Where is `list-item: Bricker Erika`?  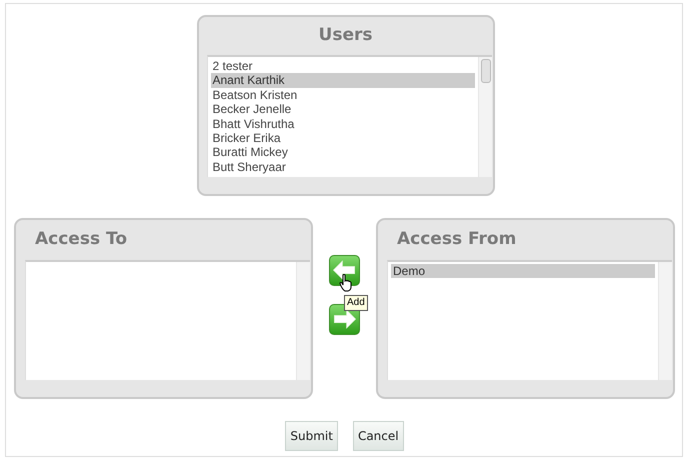
list-item: Bricker Erika is located at coordinates (342, 138).